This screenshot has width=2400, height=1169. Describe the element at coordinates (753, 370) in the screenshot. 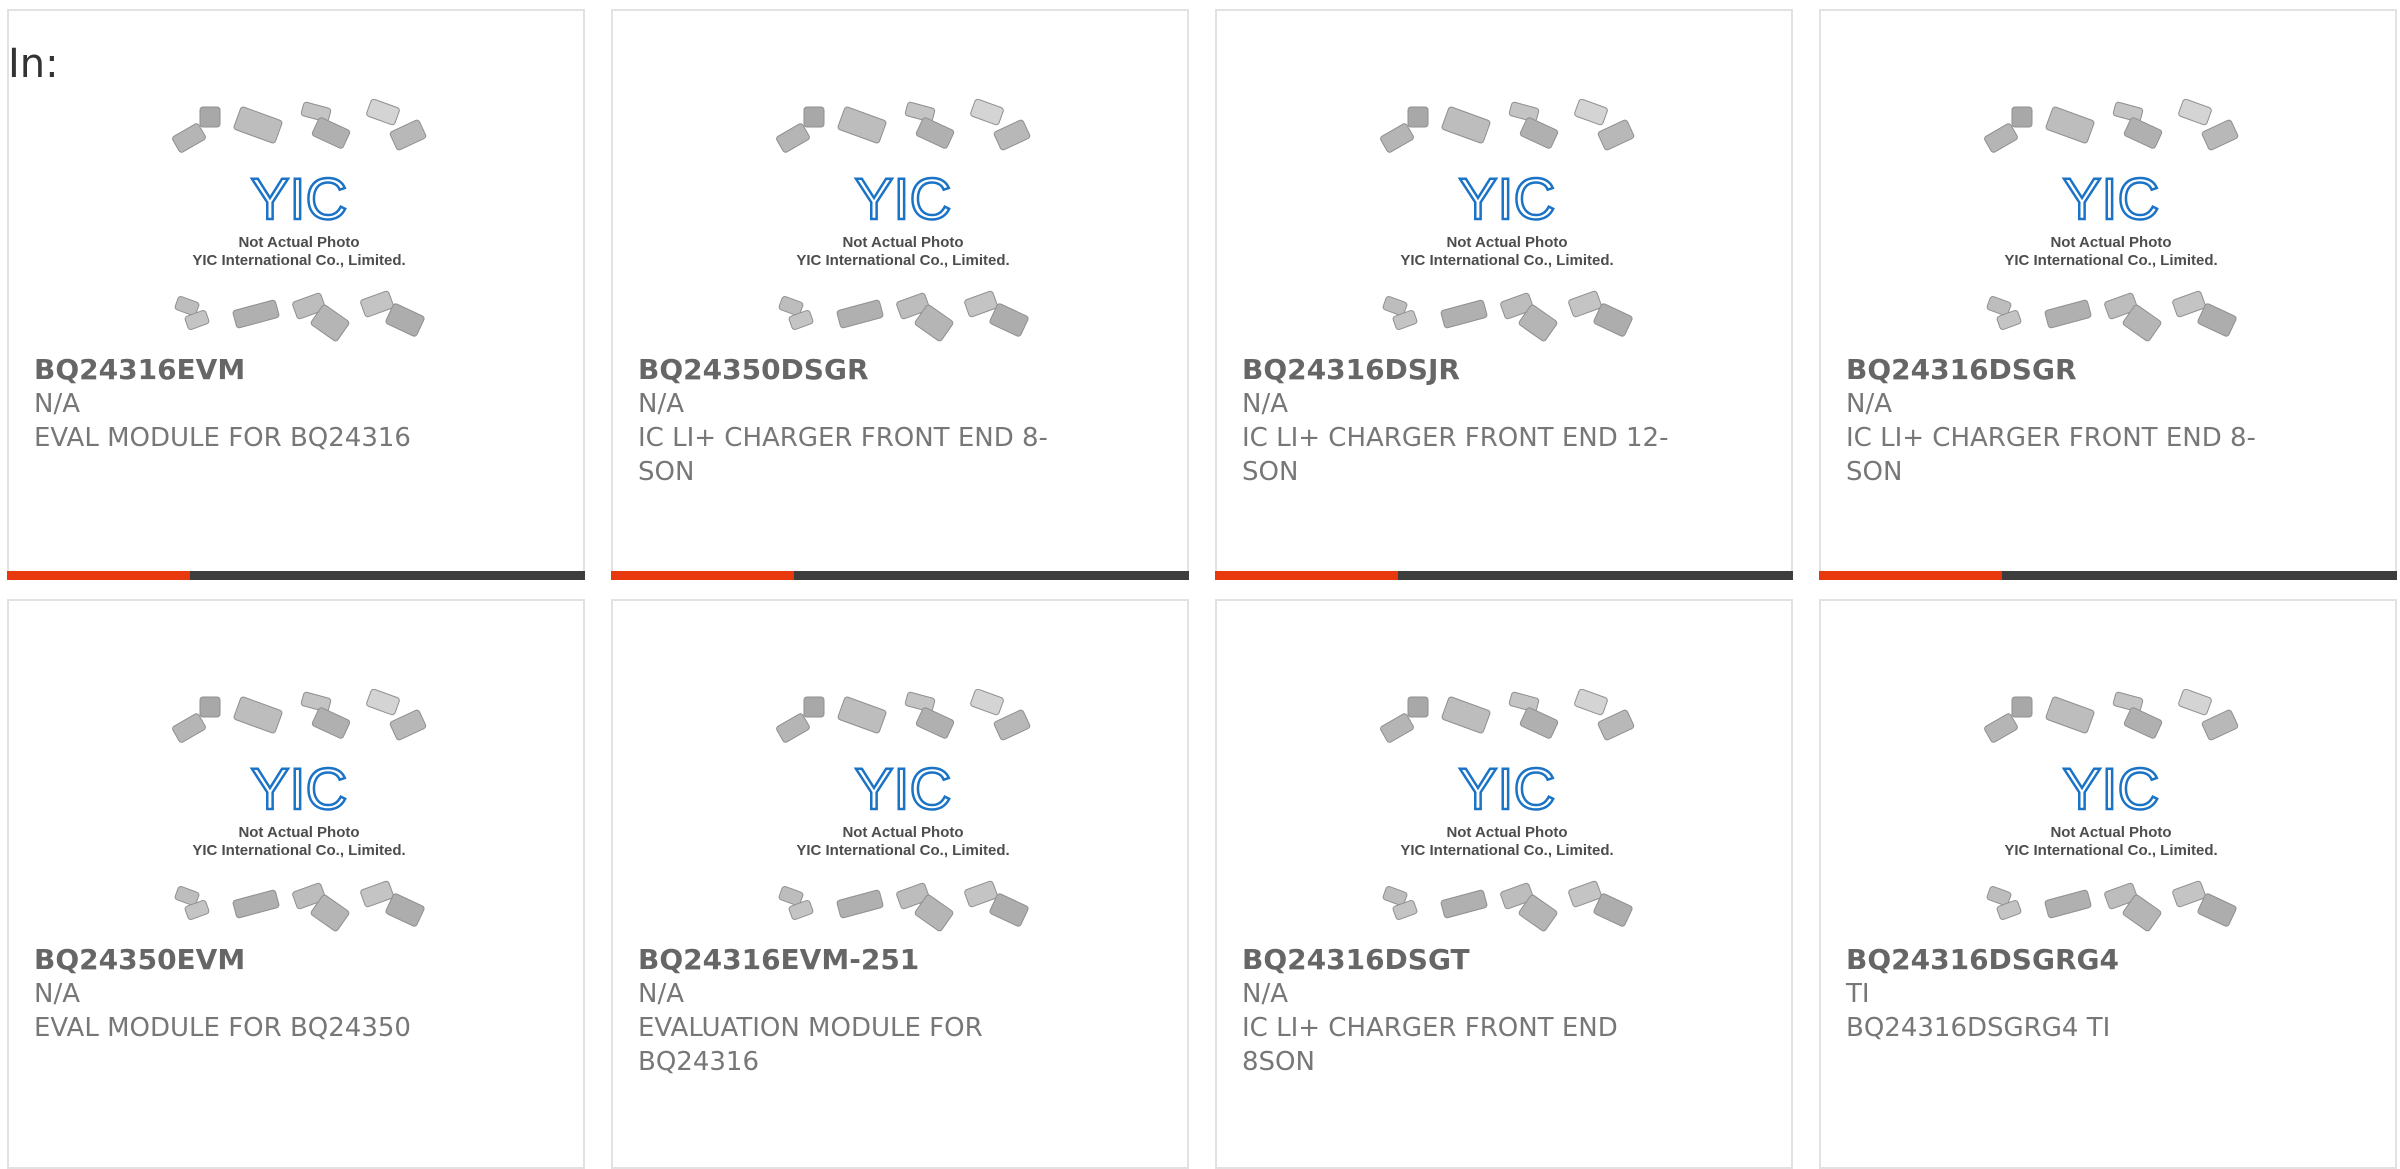

I see `part-number: BQ24350DSGR` at that location.